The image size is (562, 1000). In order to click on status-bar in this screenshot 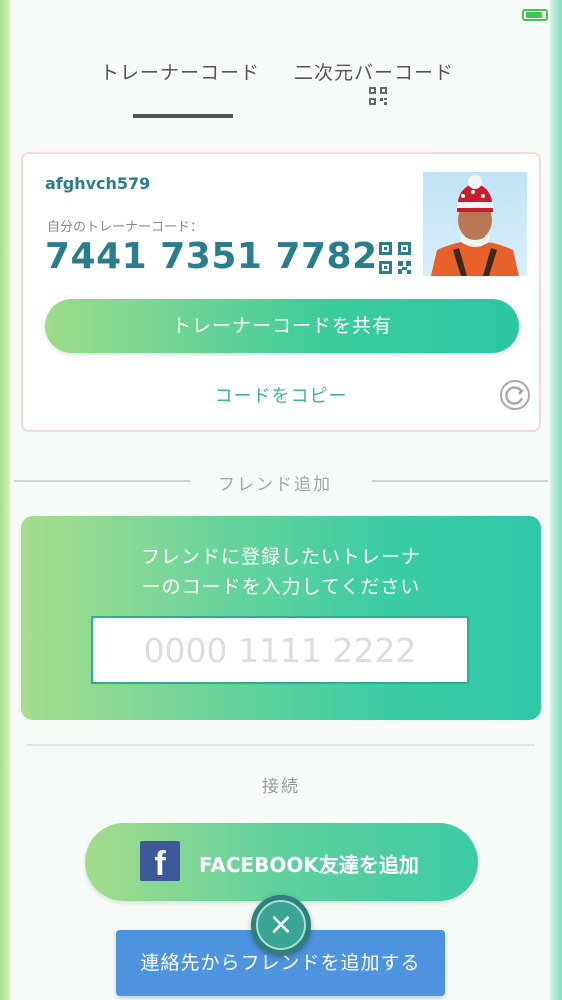, I will do `click(281, 15)`.